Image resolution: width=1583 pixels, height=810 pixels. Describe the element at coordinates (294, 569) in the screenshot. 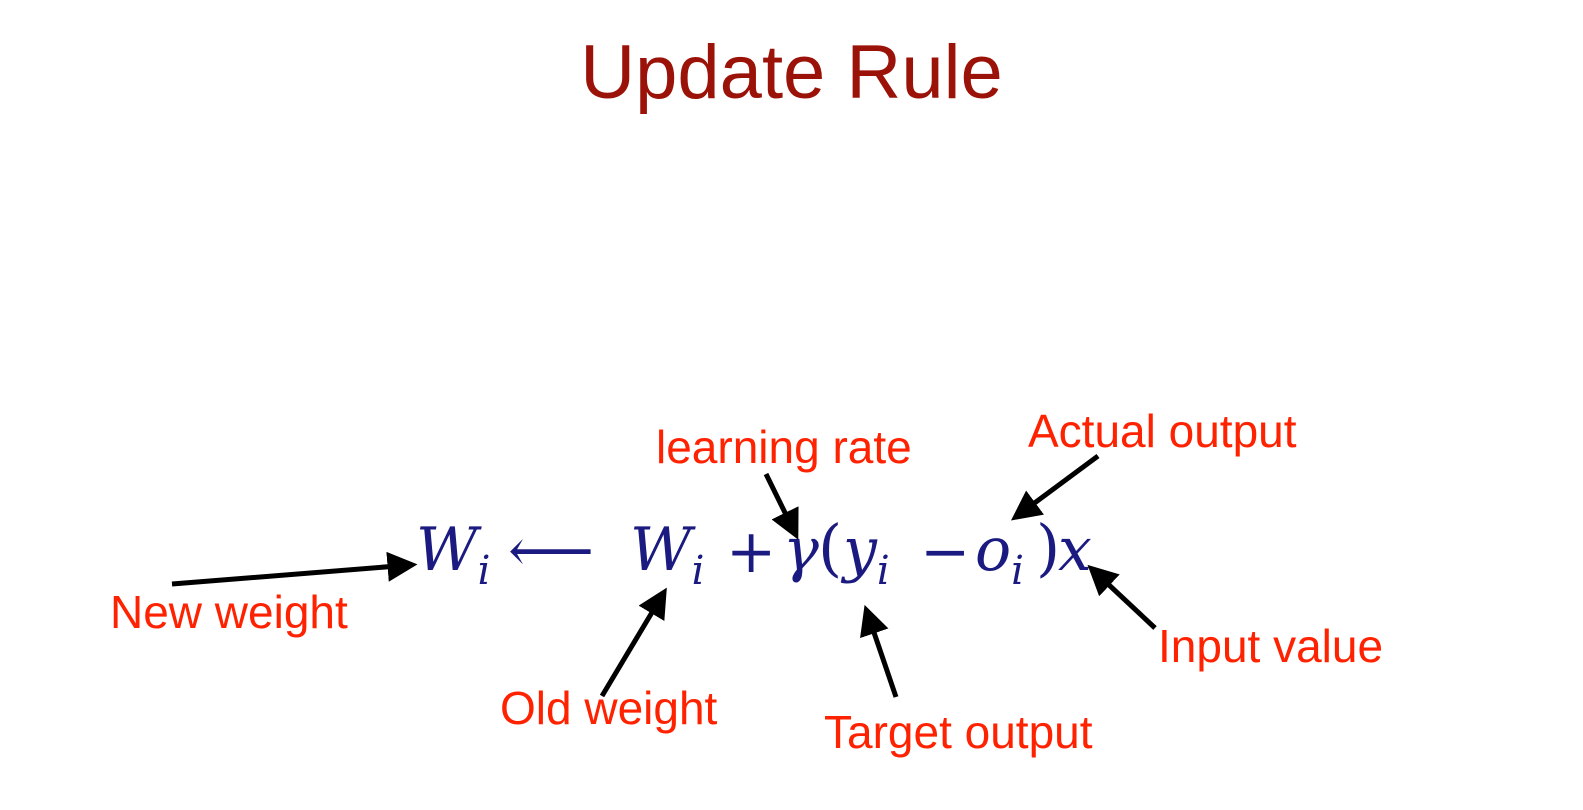

I see `arrow-new-weight` at that location.